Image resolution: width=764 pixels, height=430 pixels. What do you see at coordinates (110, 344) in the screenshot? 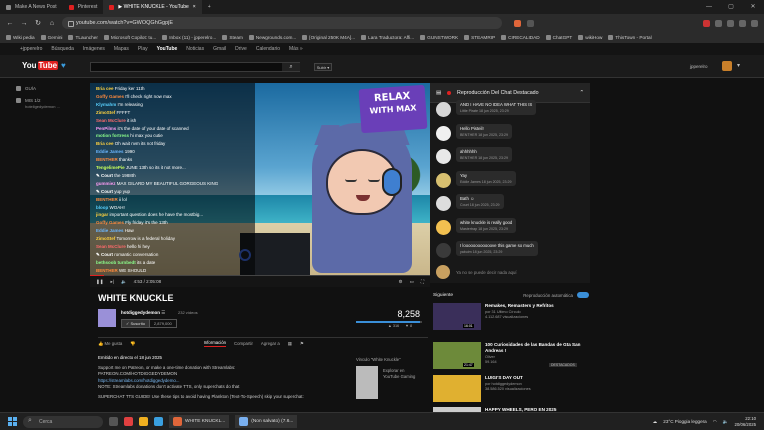
I see `like-button: 👍 Me gusta` at bounding box center [110, 344].